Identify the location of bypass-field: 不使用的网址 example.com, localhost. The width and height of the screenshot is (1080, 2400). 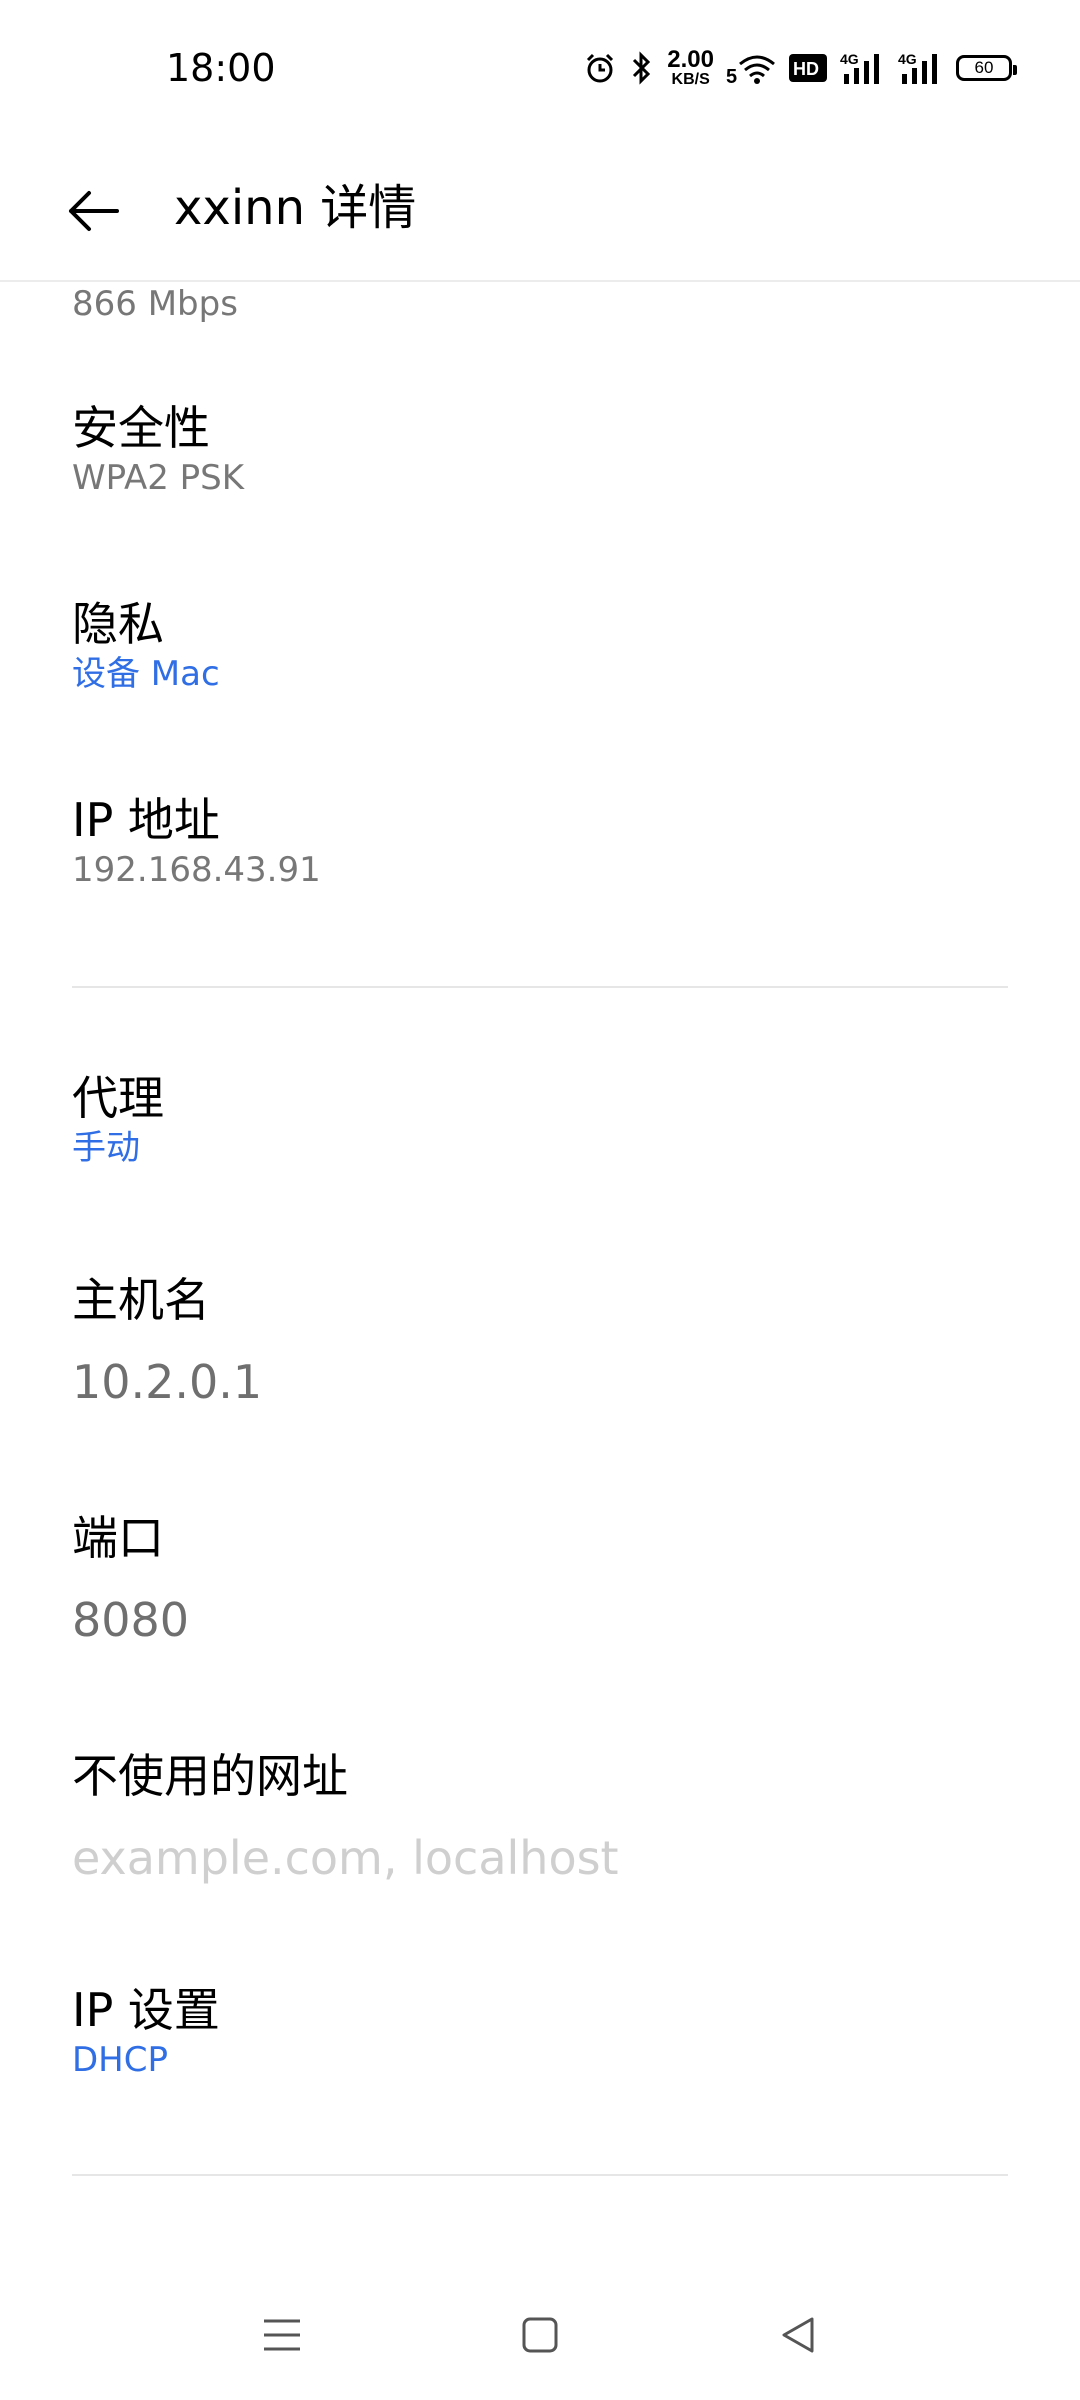
(540, 1818).